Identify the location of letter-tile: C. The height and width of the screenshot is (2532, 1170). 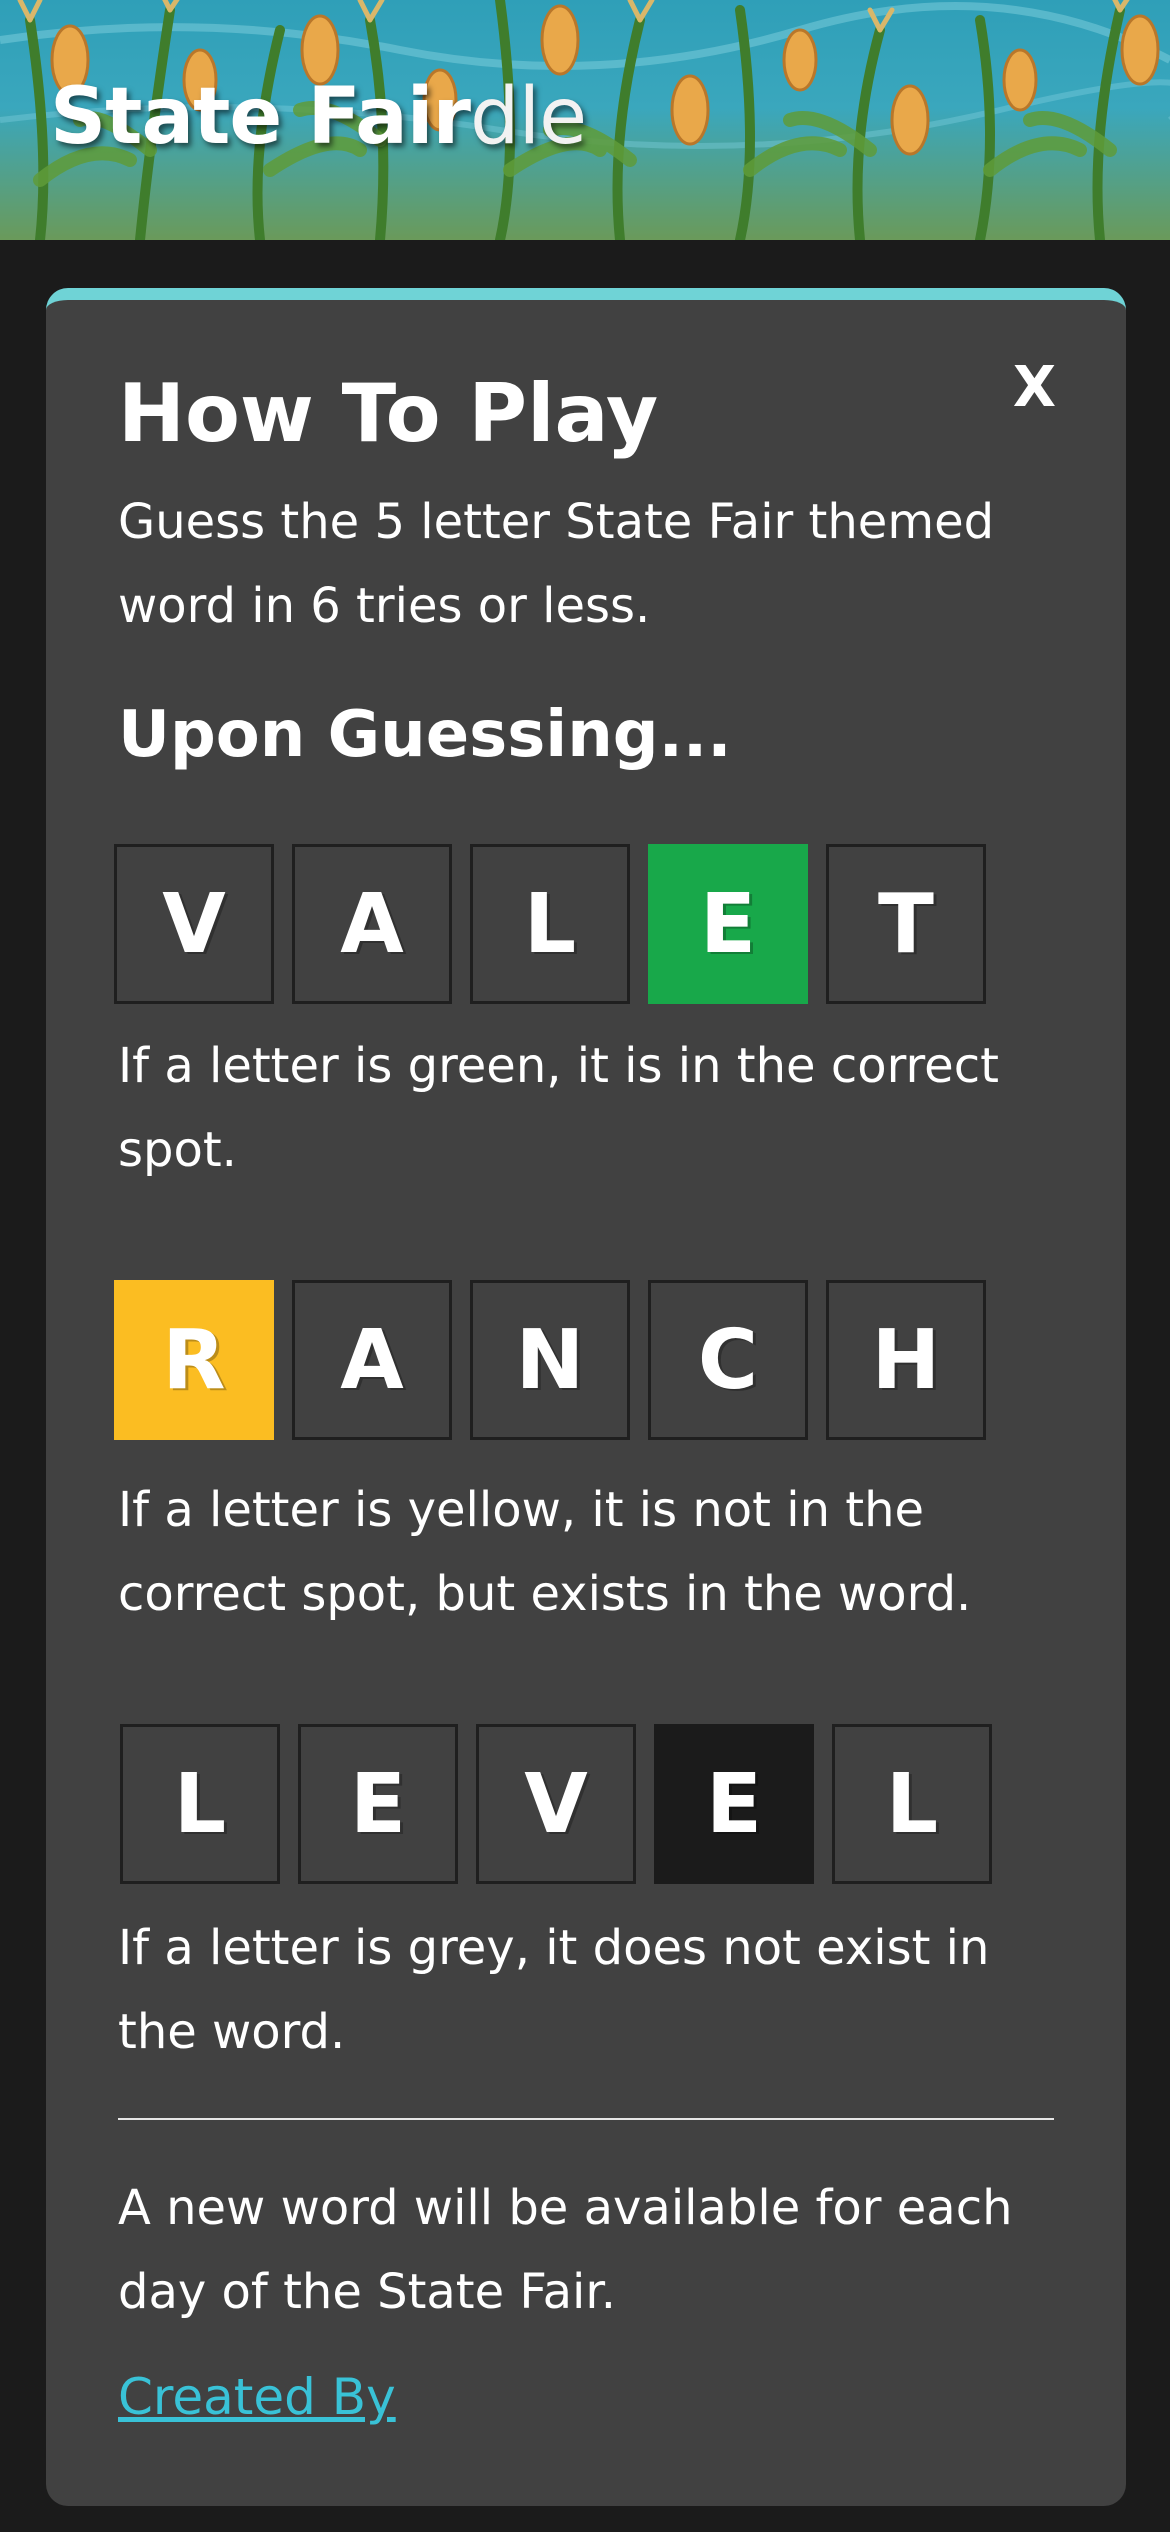
(728, 1360).